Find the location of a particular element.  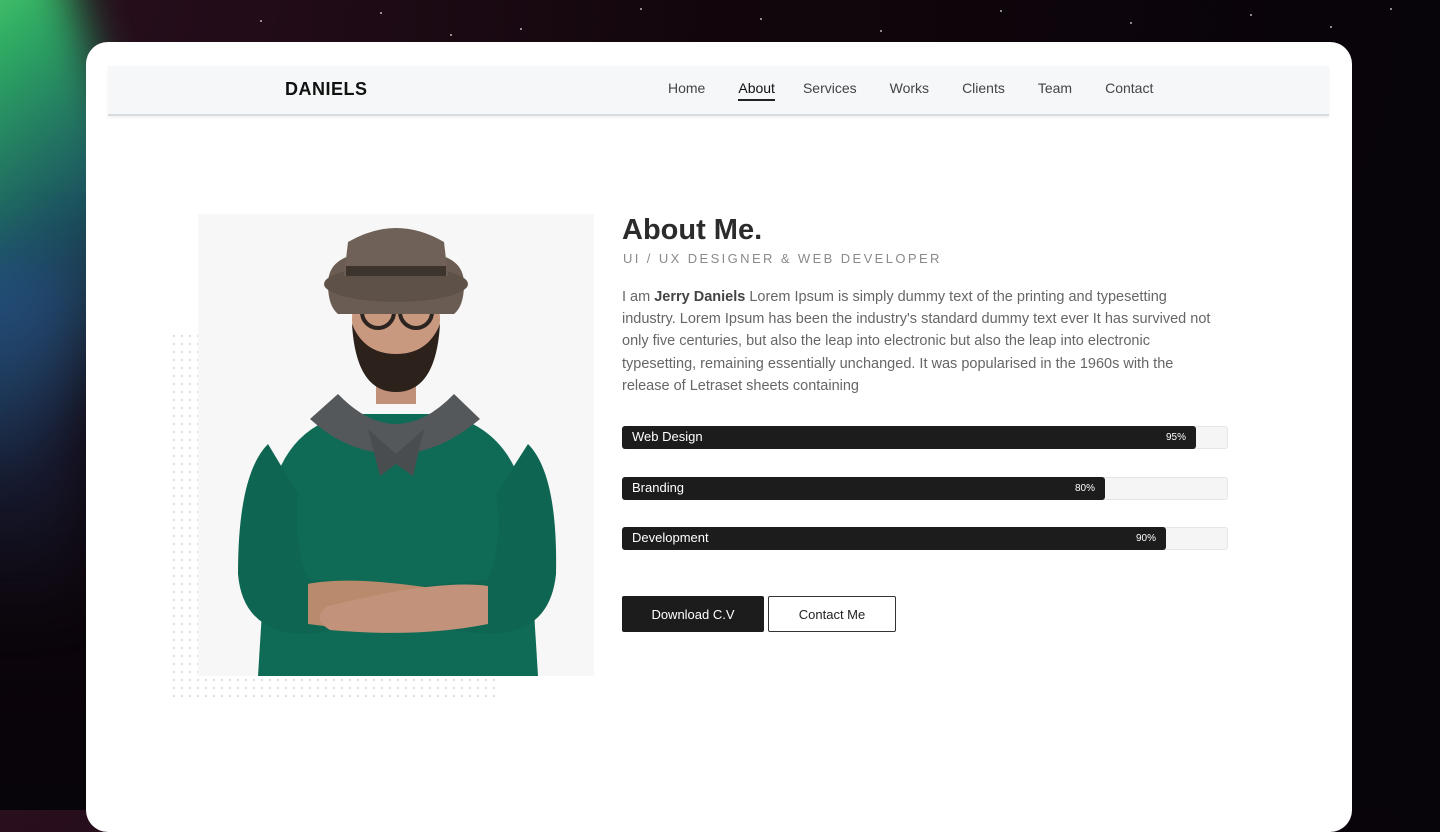

nav-item-clients: Clients is located at coordinates (983, 90).